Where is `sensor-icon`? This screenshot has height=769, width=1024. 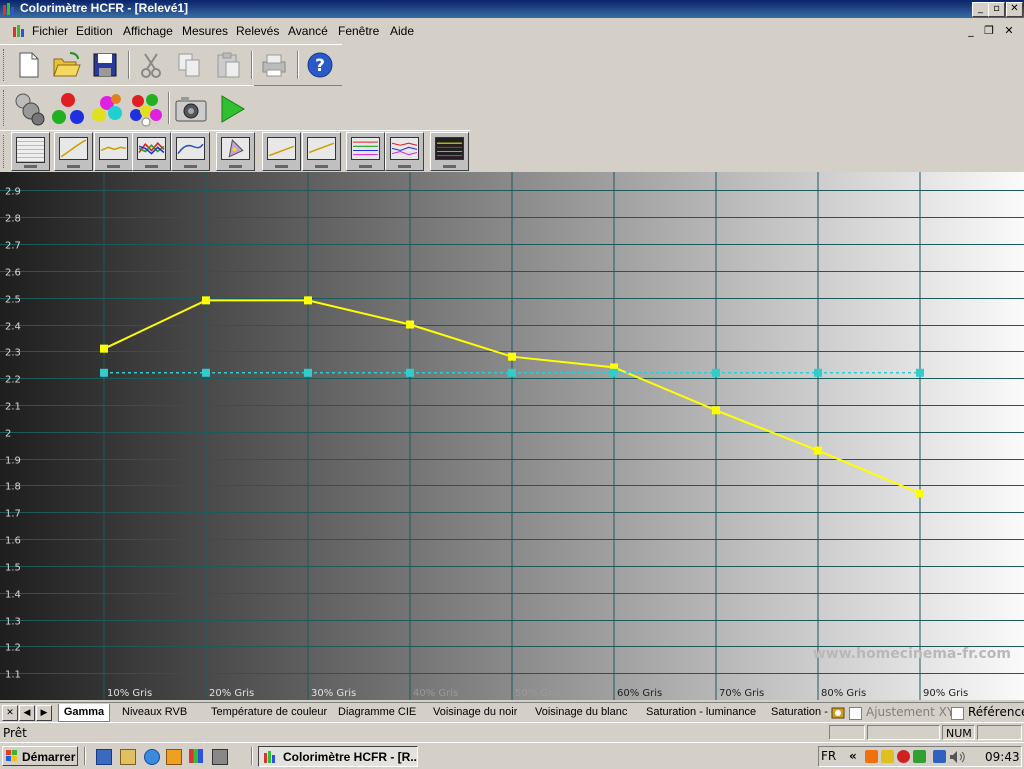 sensor-icon is located at coordinates (29, 109).